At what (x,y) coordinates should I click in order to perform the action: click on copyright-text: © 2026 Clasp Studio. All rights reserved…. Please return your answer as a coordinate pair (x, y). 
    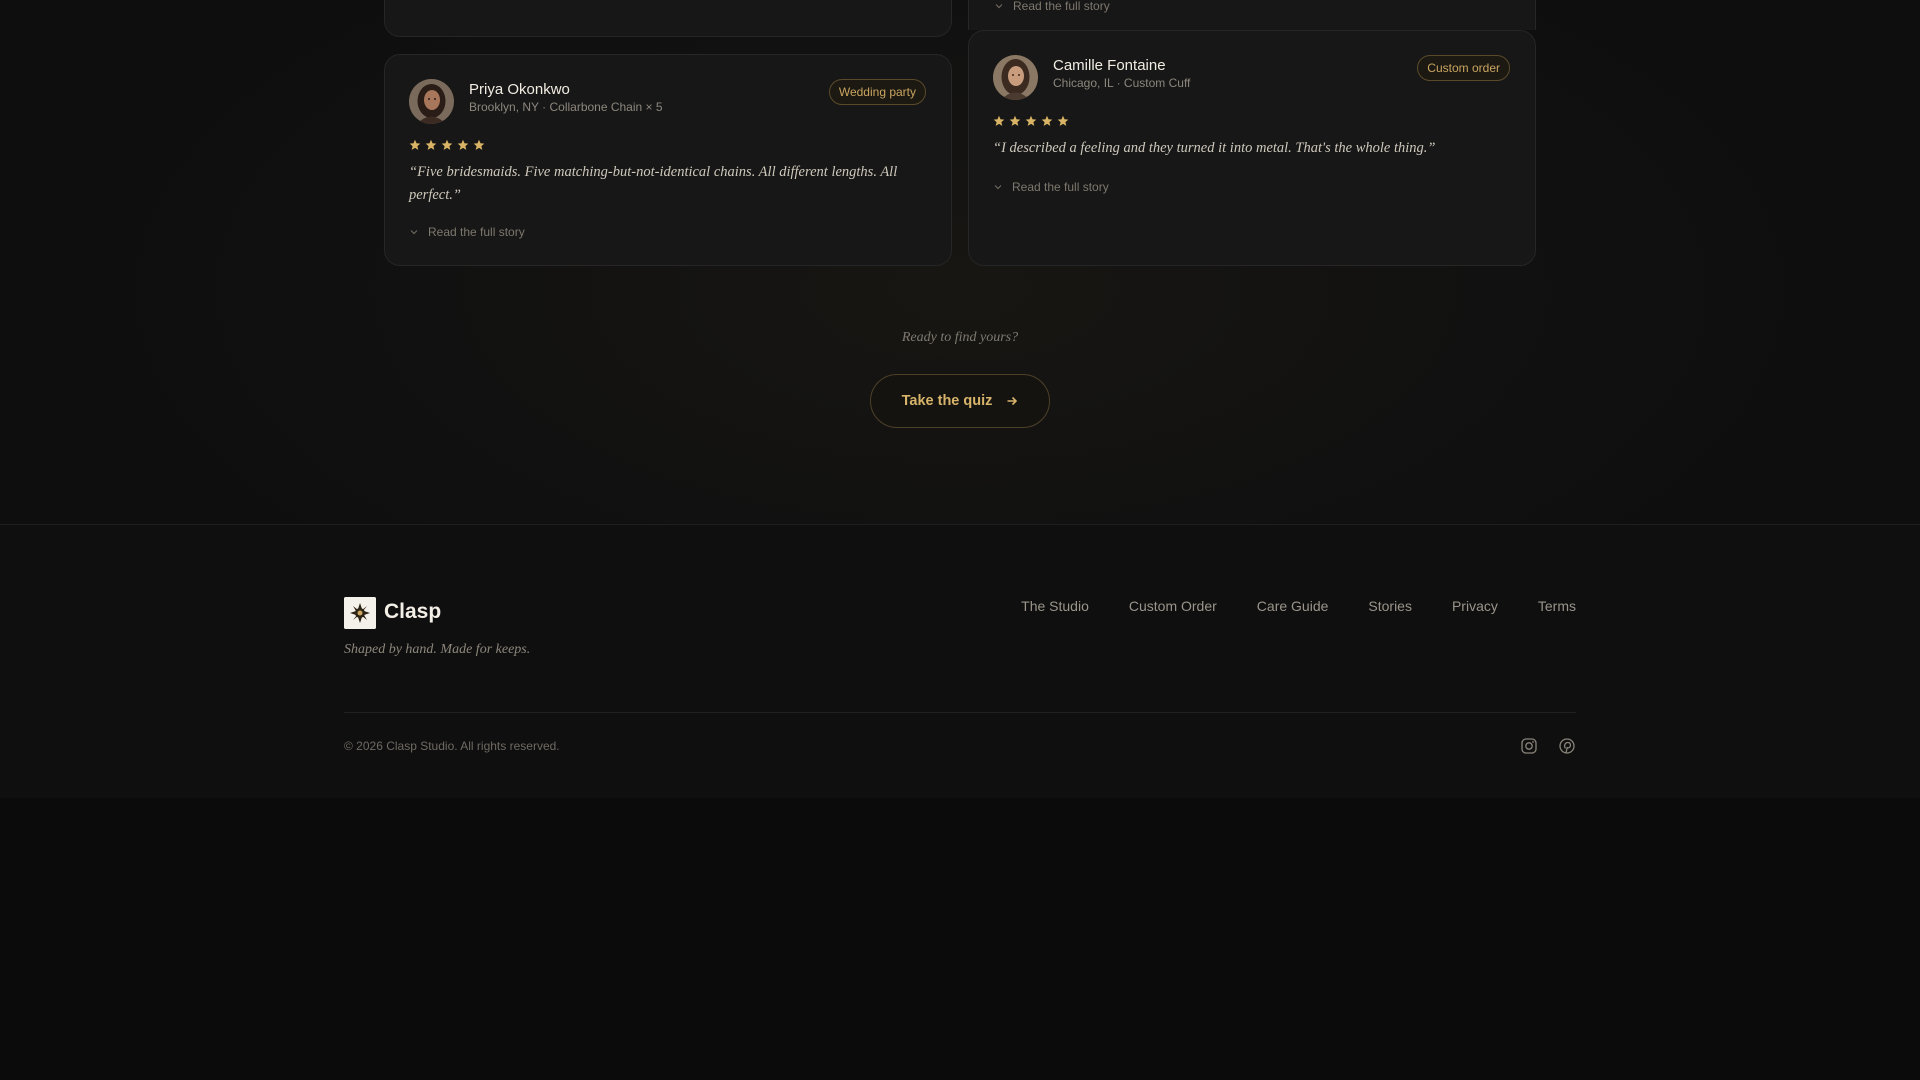
    Looking at the image, I should click on (452, 746).